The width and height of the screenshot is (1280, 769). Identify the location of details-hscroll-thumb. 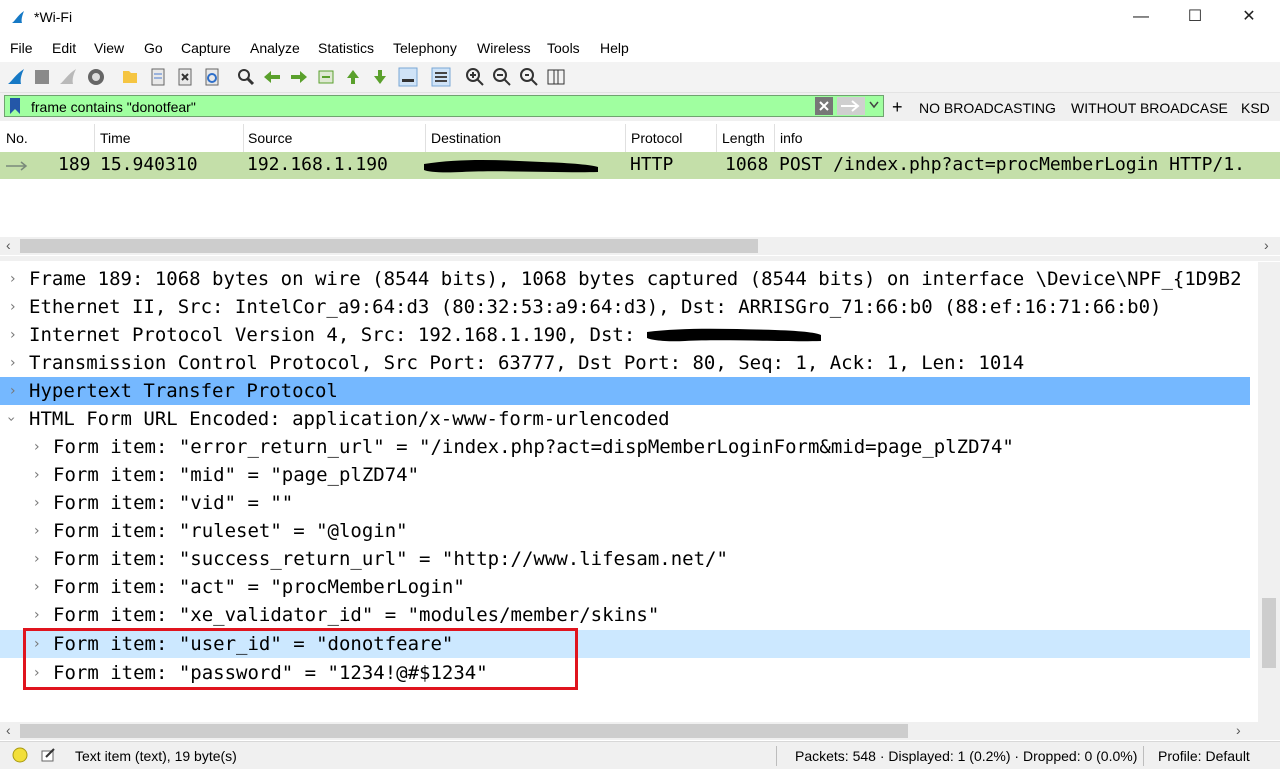
(464, 731).